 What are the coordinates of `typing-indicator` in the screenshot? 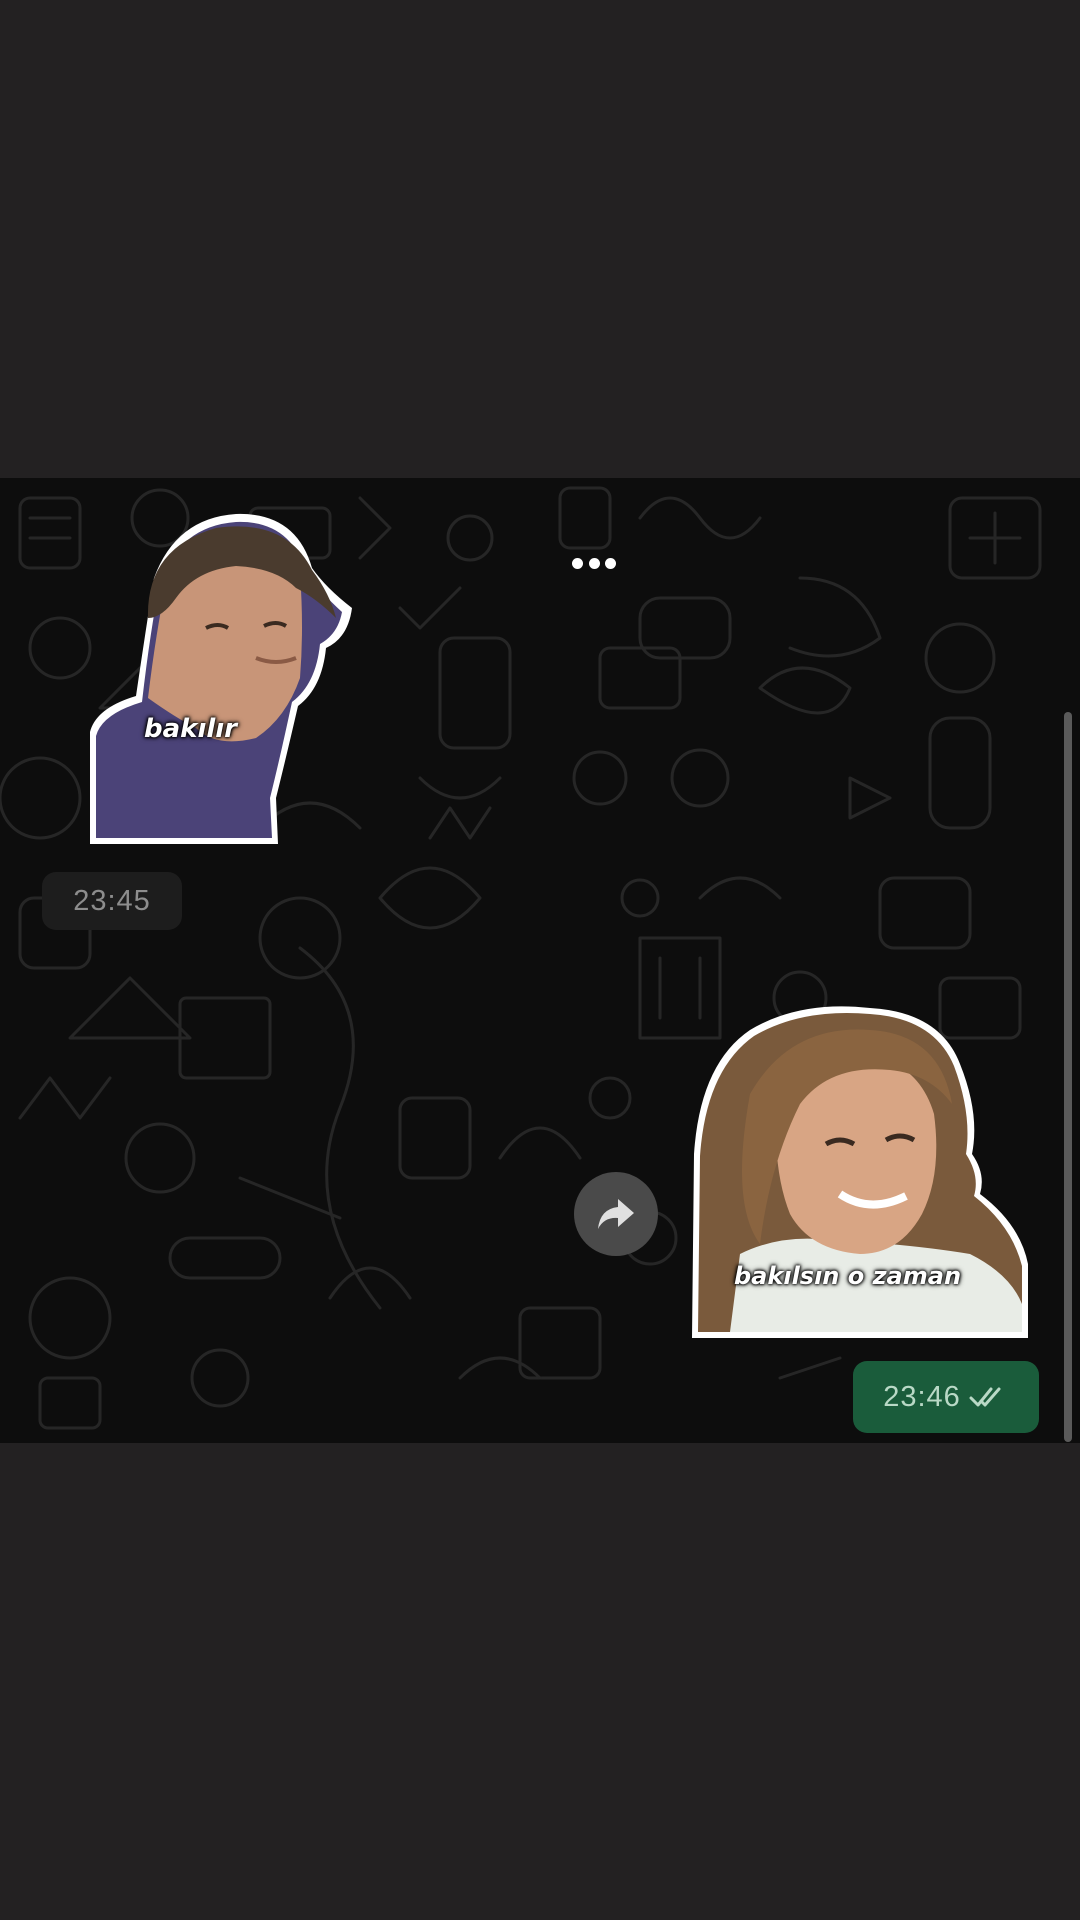 It's located at (594, 563).